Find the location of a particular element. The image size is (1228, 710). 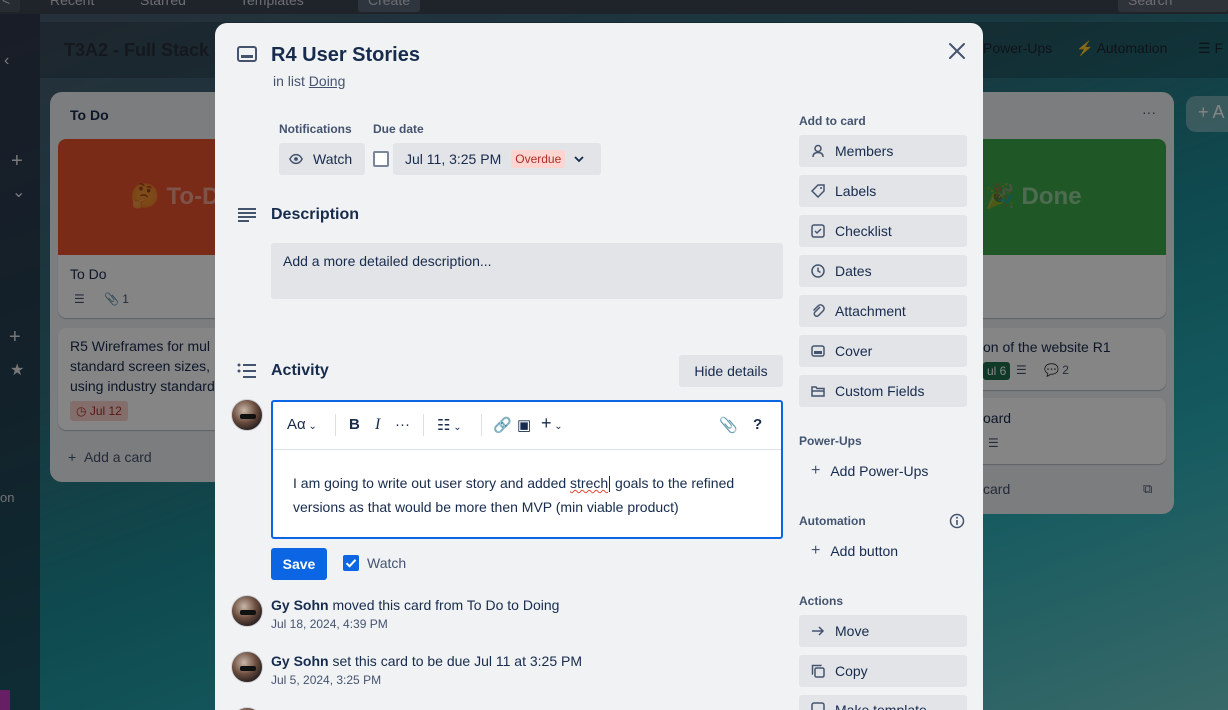

cover-label: Cover is located at coordinates (854, 351).